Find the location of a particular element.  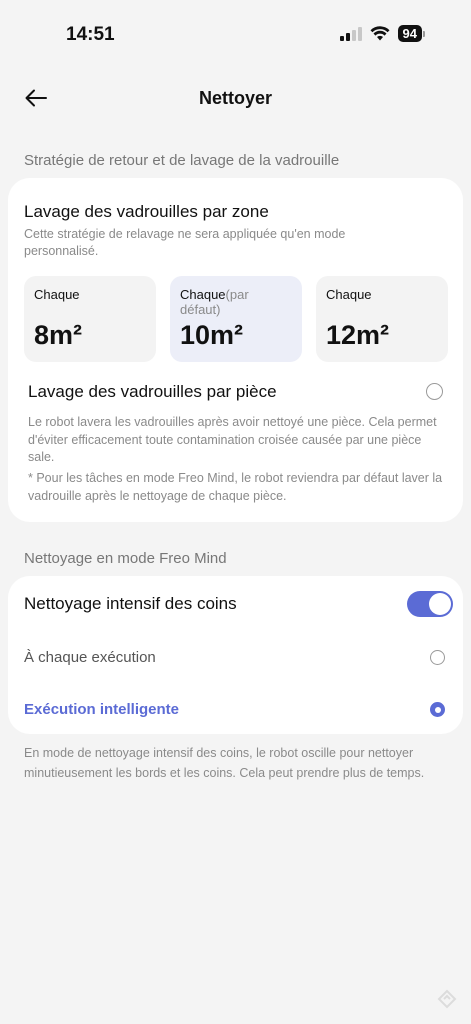

room-washing-title: Lavage des vadrouilles par pièce is located at coordinates (152, 391).